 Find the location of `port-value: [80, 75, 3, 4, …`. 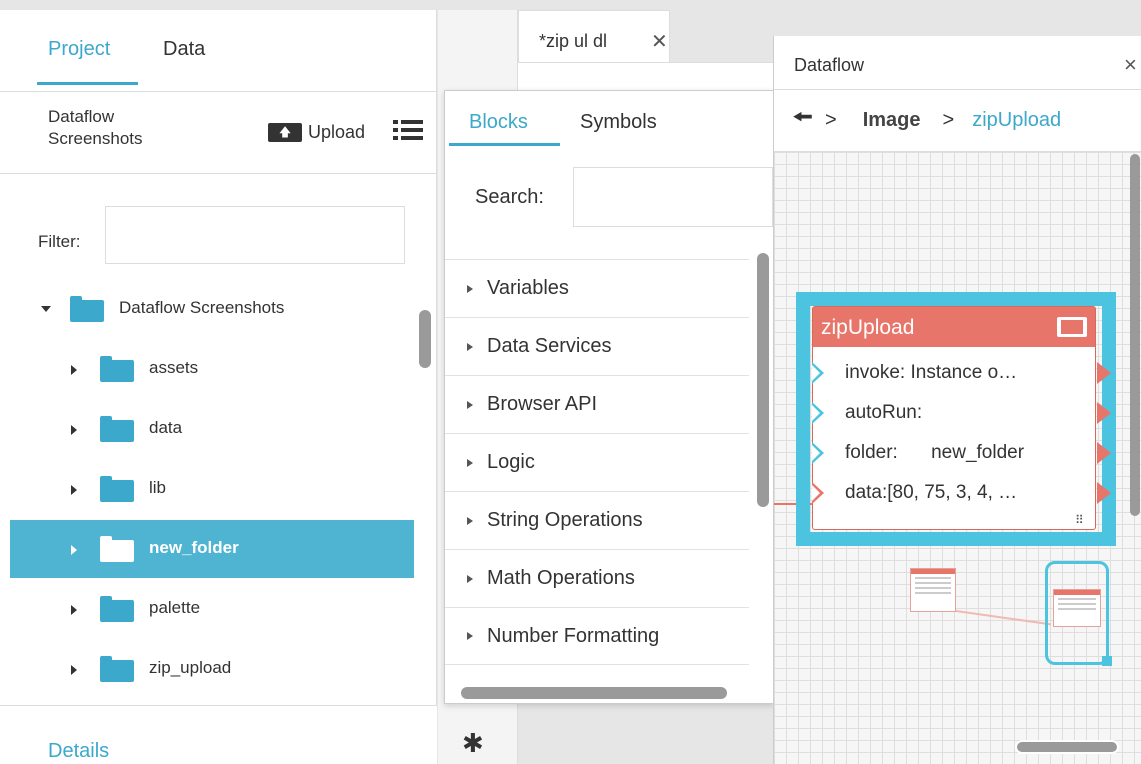

port-value: [80, 75, 3, 4, … is located at coordinates (952, 492).